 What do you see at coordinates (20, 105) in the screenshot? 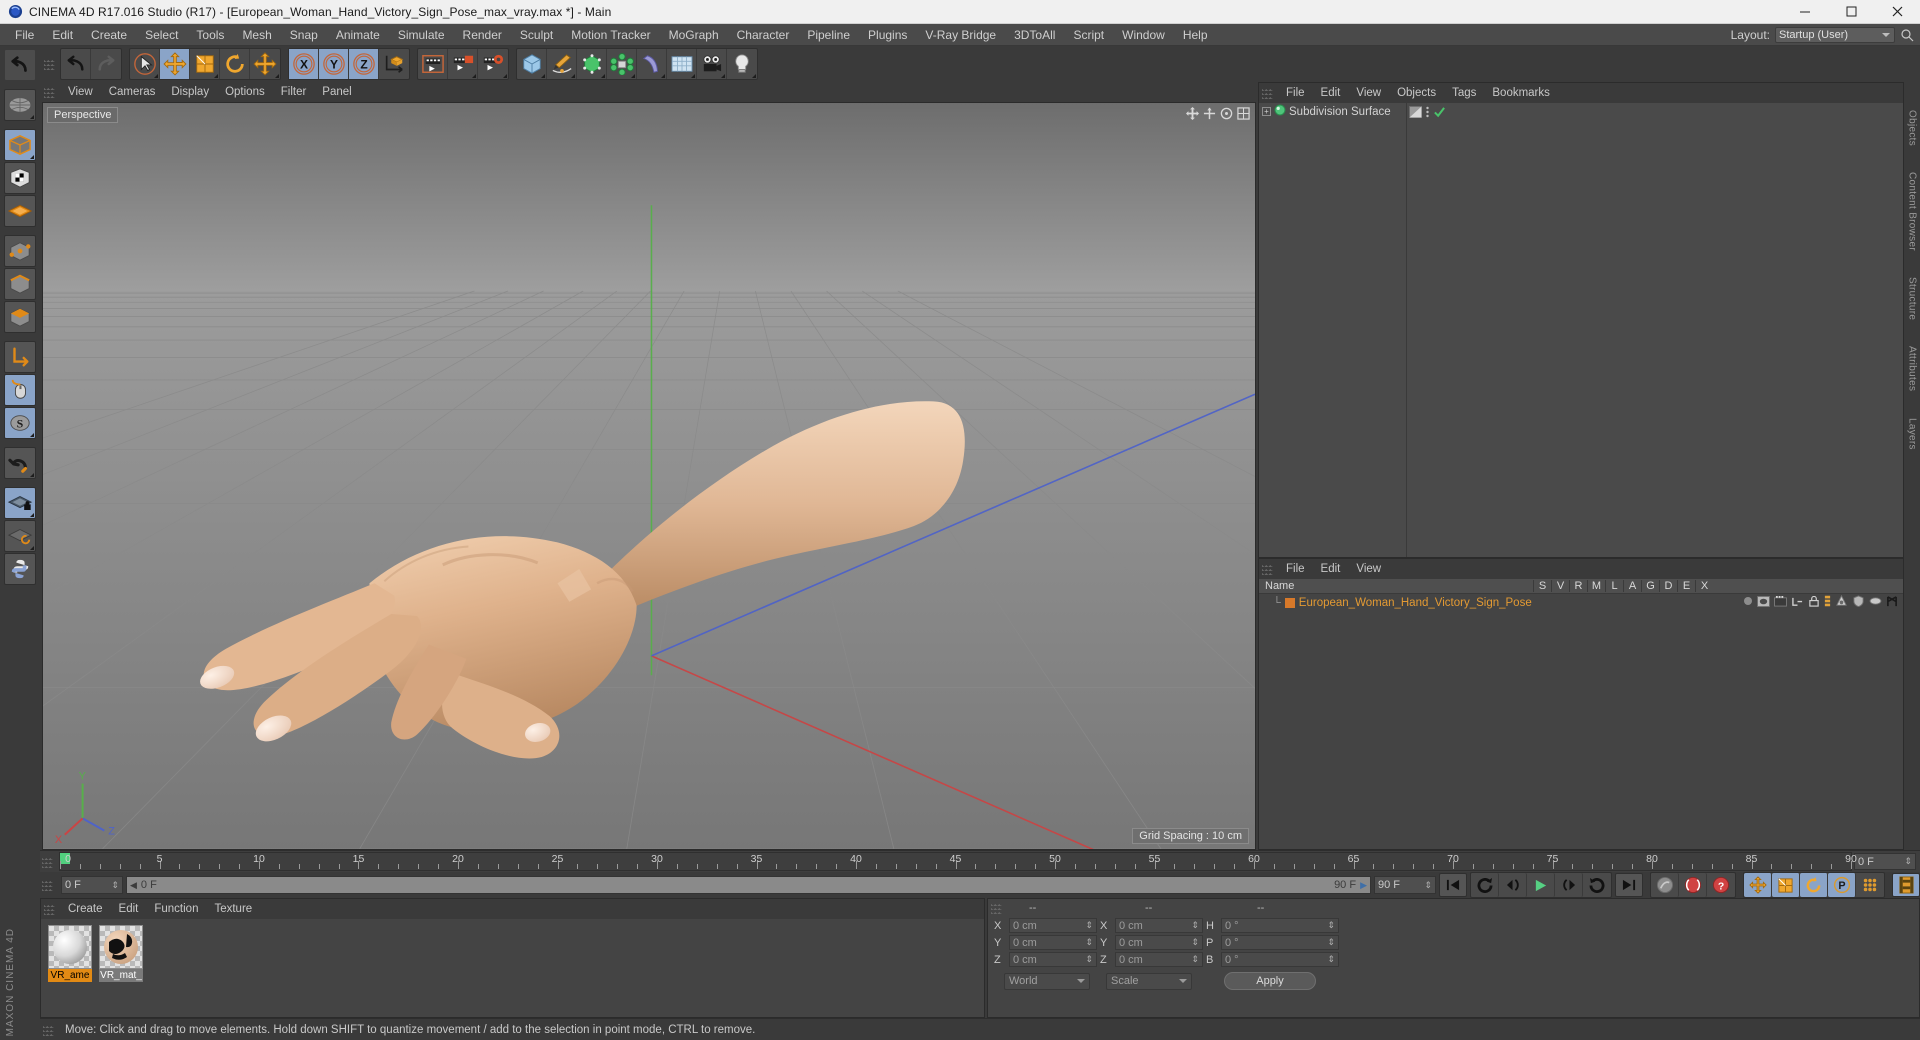
I see `live-selection-globe-tool` at bounding box center [20, 105].